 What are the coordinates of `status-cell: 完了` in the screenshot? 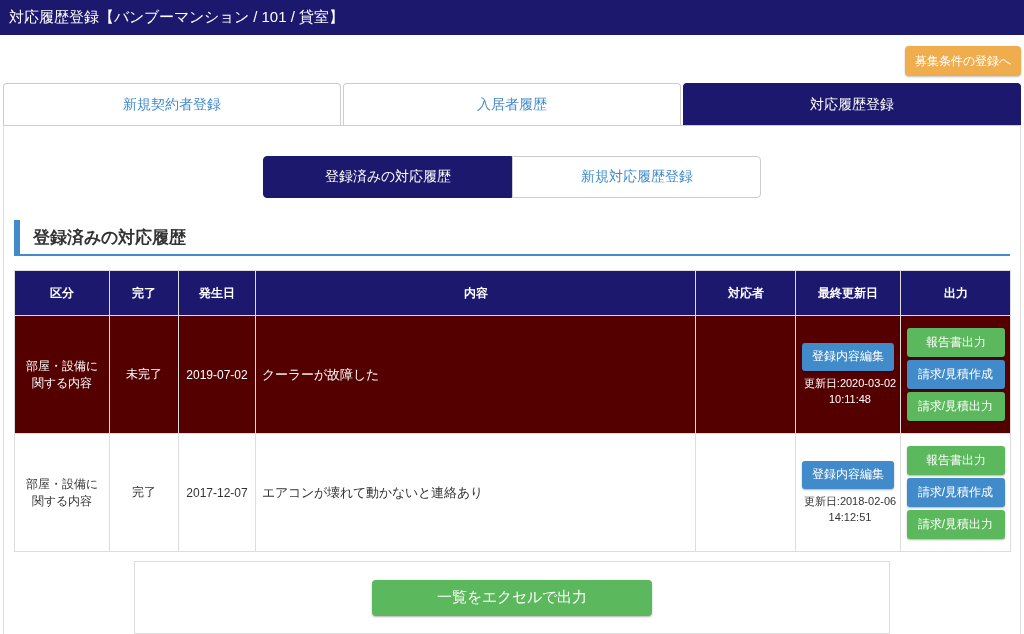 It's located at (144, 492).